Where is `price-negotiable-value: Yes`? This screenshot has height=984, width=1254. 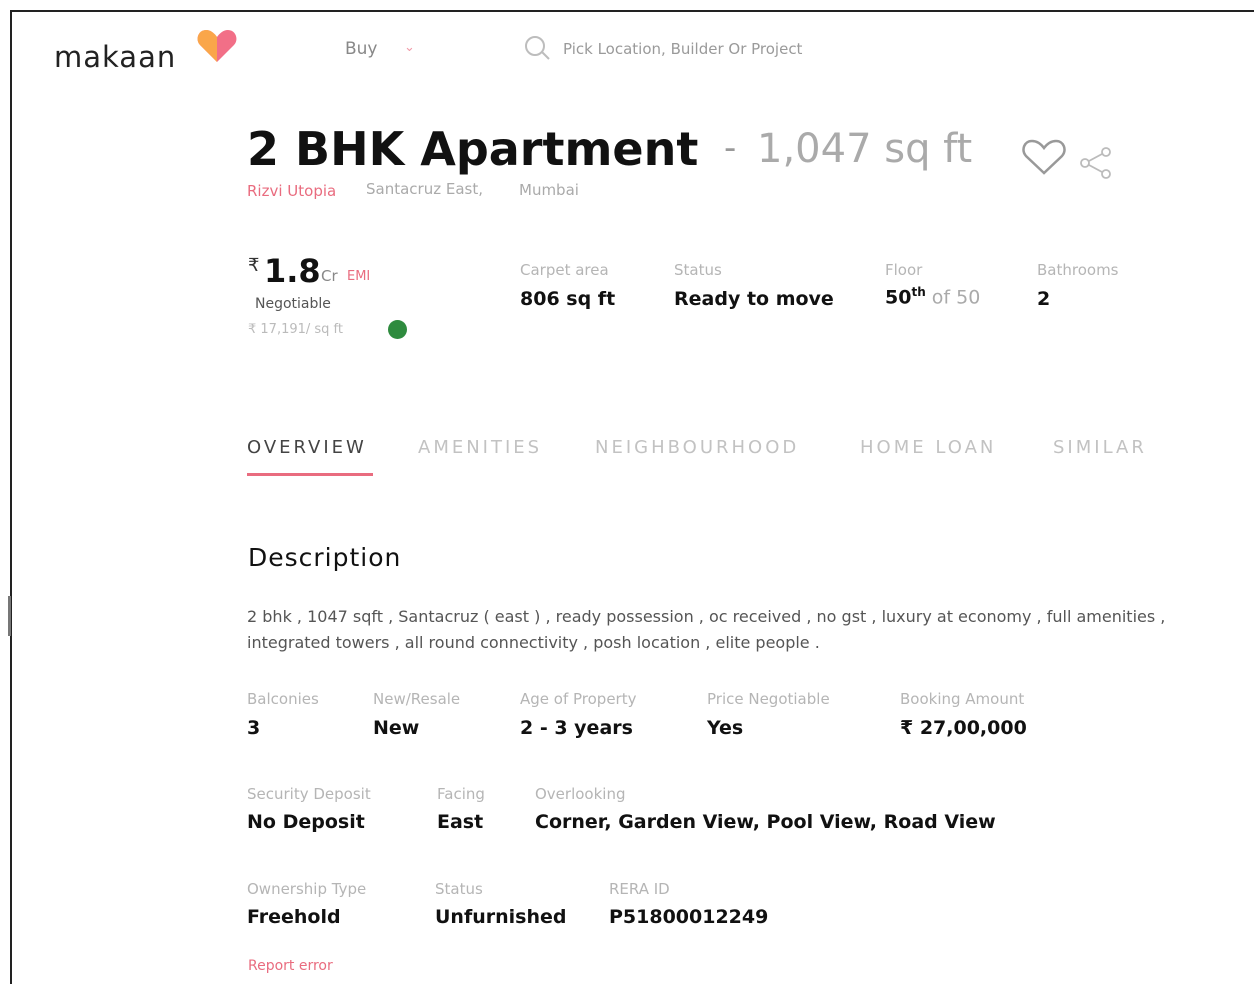 price-negotiable-value: Yes is located at coordinates (725, 728).